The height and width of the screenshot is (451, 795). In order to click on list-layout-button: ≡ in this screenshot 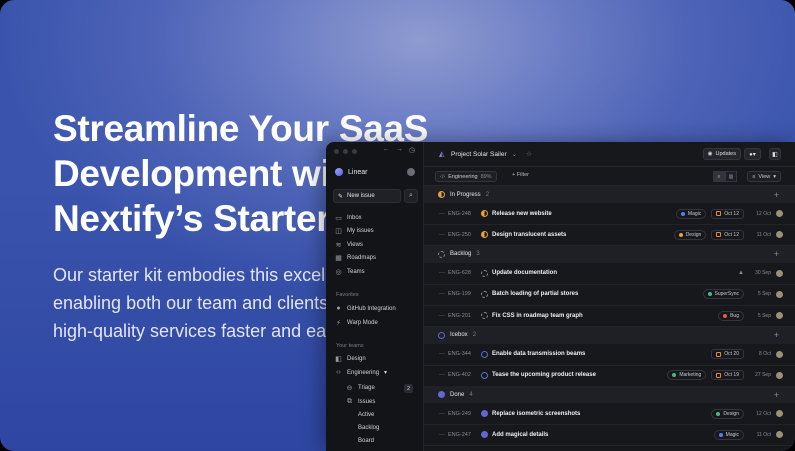, I will do `click(719, 176)`.